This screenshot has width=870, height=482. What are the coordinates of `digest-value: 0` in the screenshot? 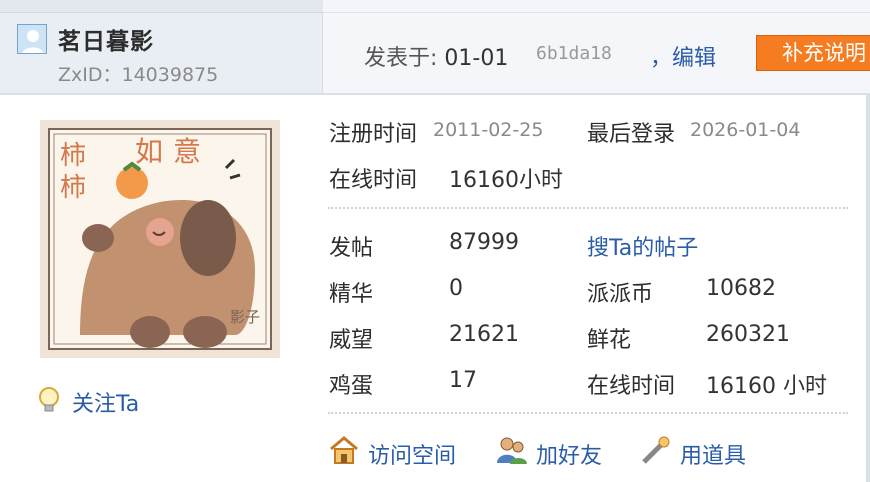 It's located at (456, 288).